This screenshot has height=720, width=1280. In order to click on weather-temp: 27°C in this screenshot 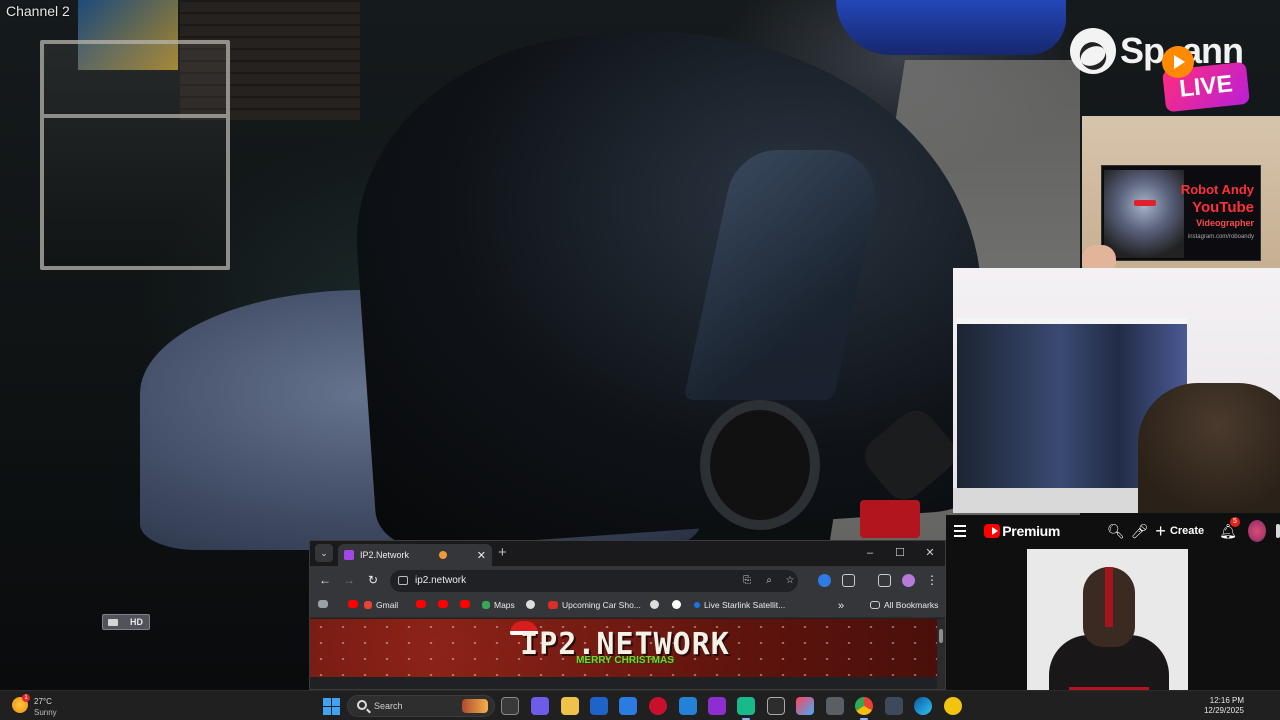, I will do `click(43, 701)`.